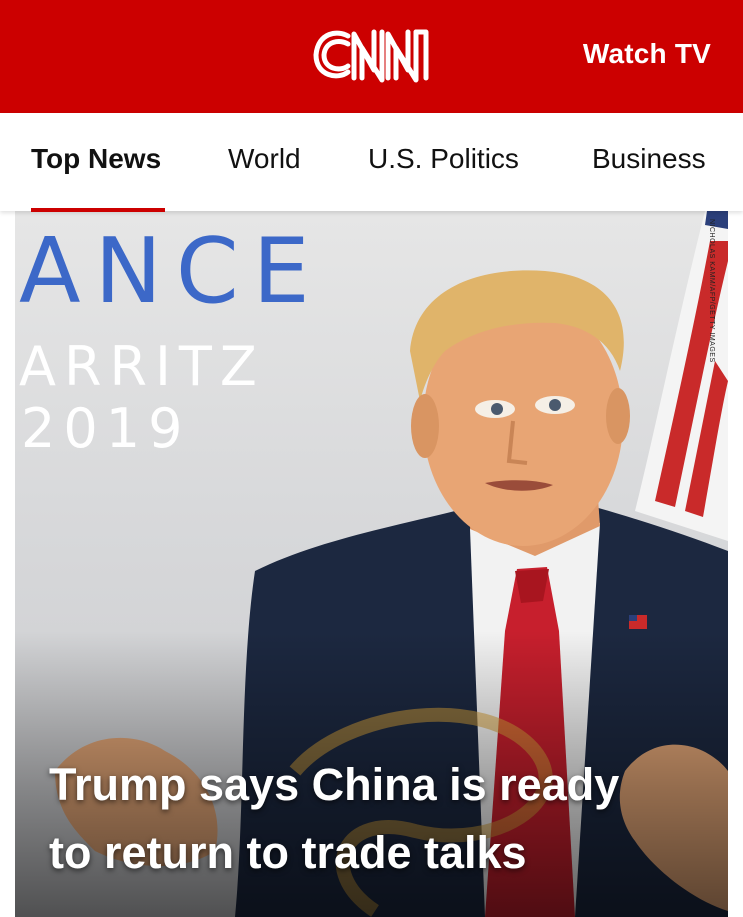 This screenshot has width=743, height=917. I want to click on cnn-logo-icon, so click(371, 56).